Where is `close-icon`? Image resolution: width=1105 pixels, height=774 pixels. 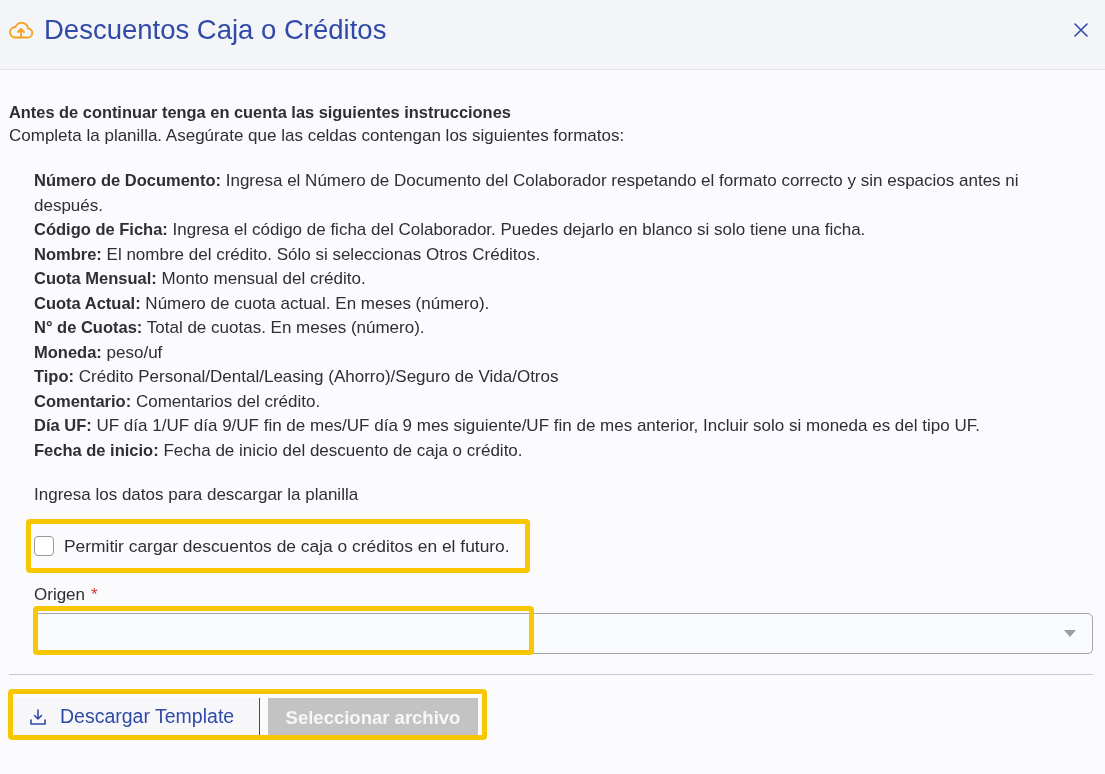
close-icon is located at coordinates (1081, 29).